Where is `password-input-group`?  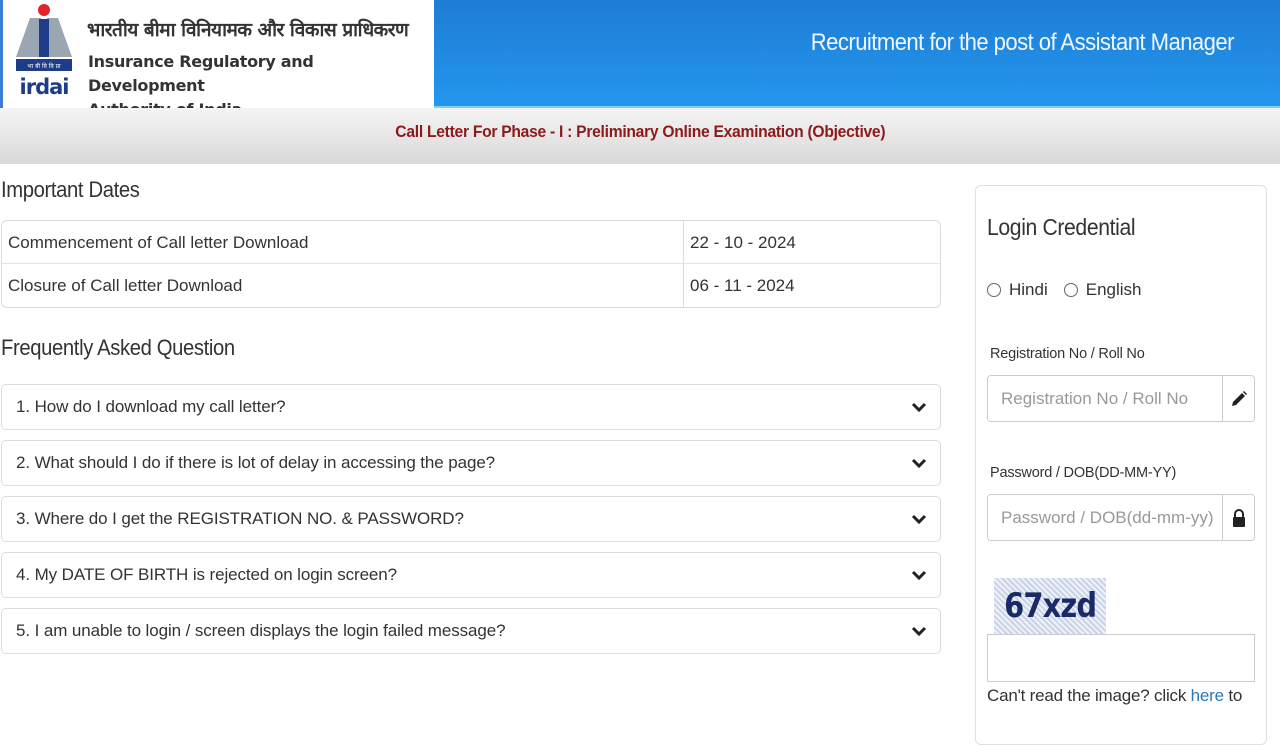
password-input-group is located at coordinates (1121, 517).